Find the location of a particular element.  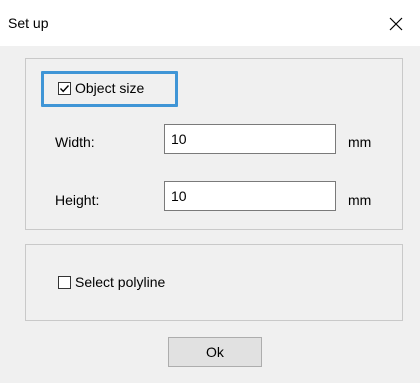

height-label: Height: is located at coordinates (77, 200).